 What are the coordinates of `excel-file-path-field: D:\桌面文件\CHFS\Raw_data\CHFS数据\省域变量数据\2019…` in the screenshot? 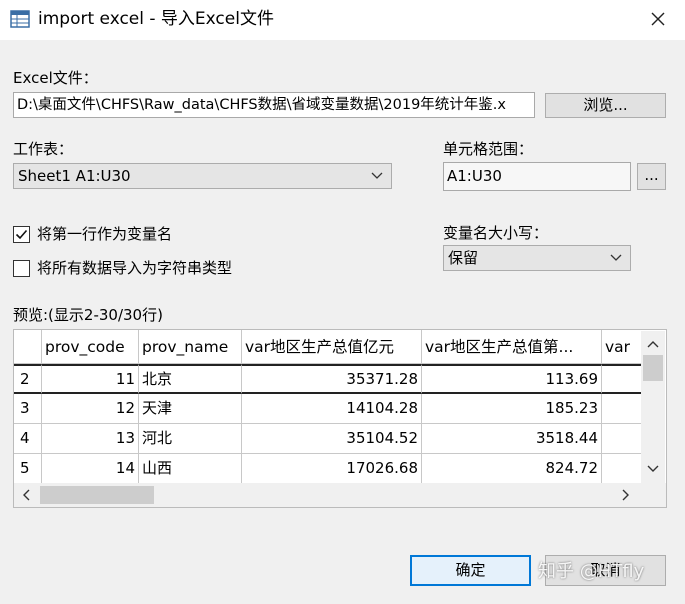 It's located at (274, 105).